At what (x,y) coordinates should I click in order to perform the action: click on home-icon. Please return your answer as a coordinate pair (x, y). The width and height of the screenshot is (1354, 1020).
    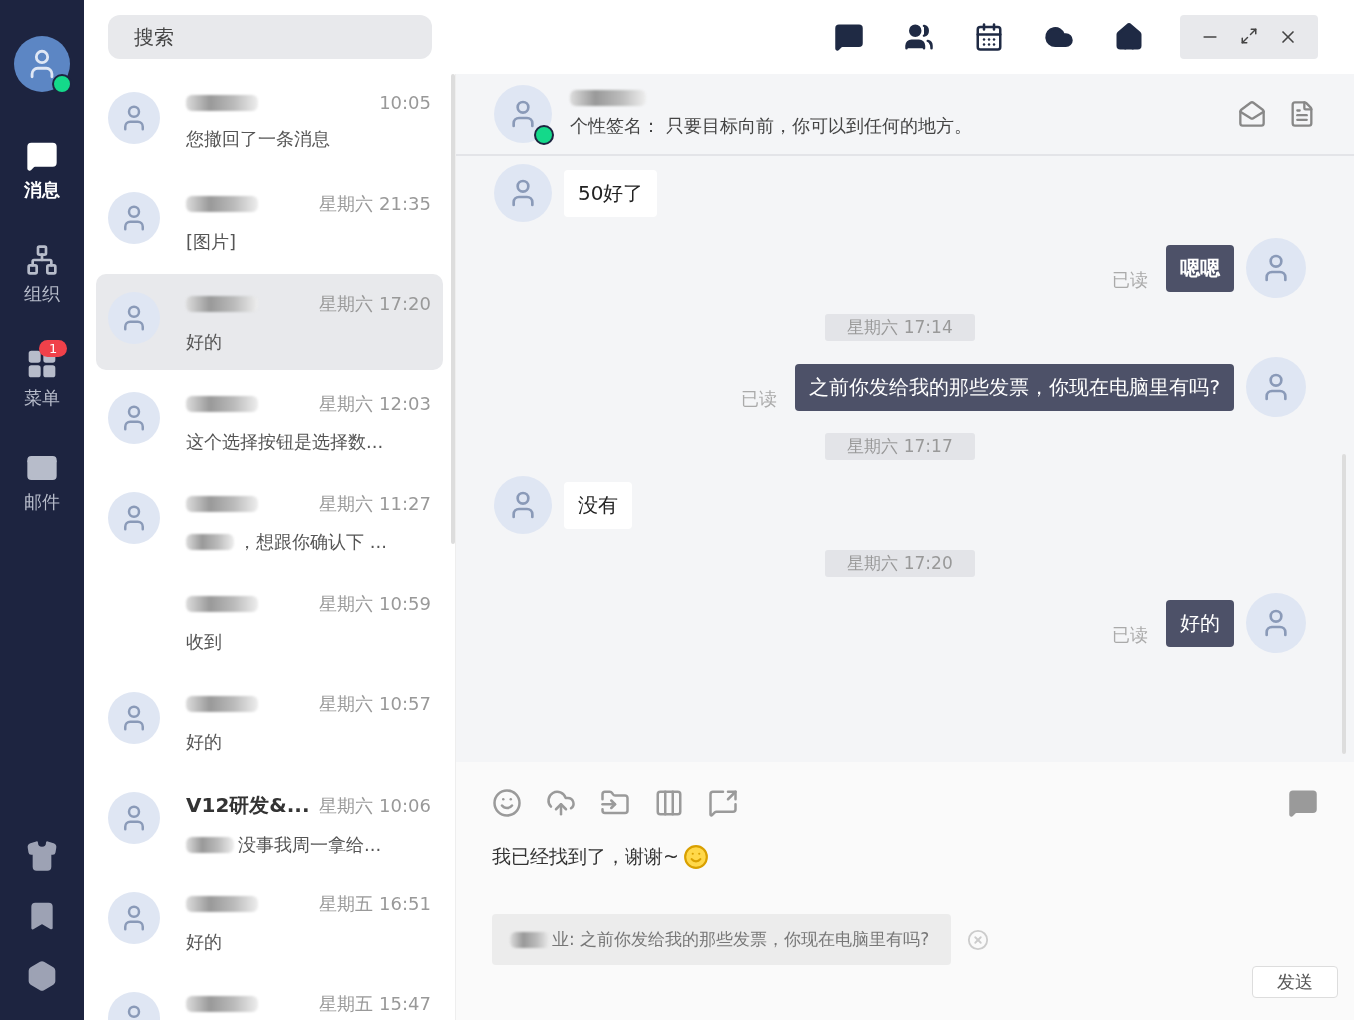
    Looking at the image, I should click on (1129, 37).